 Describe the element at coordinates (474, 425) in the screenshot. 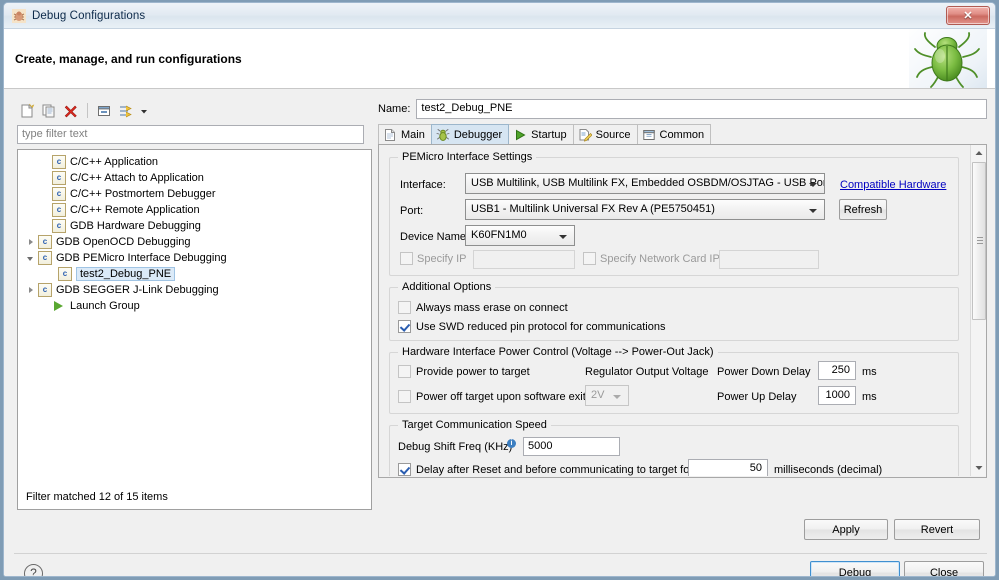

I see `group-title: Target Communication Speed` at that location.